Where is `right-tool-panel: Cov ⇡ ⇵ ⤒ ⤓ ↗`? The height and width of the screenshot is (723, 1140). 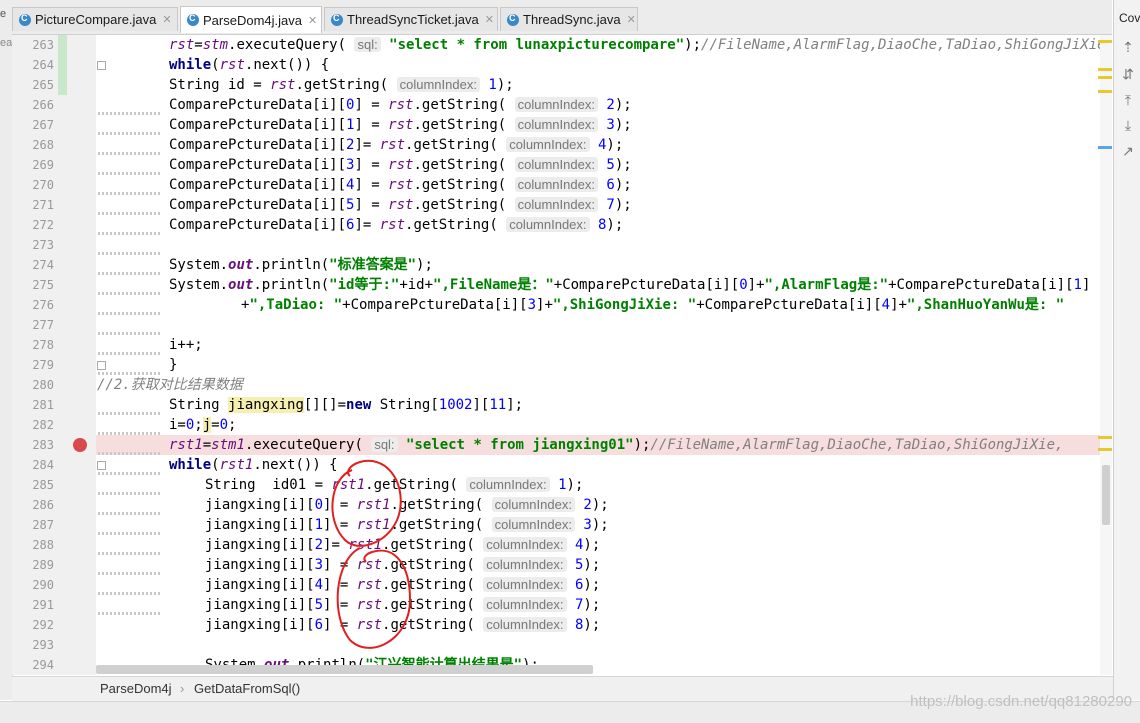 right-tool-panel: Cov ⇡ ⇵ ⤒ ⤓ ↗ is located at coordinates (1126, 350).